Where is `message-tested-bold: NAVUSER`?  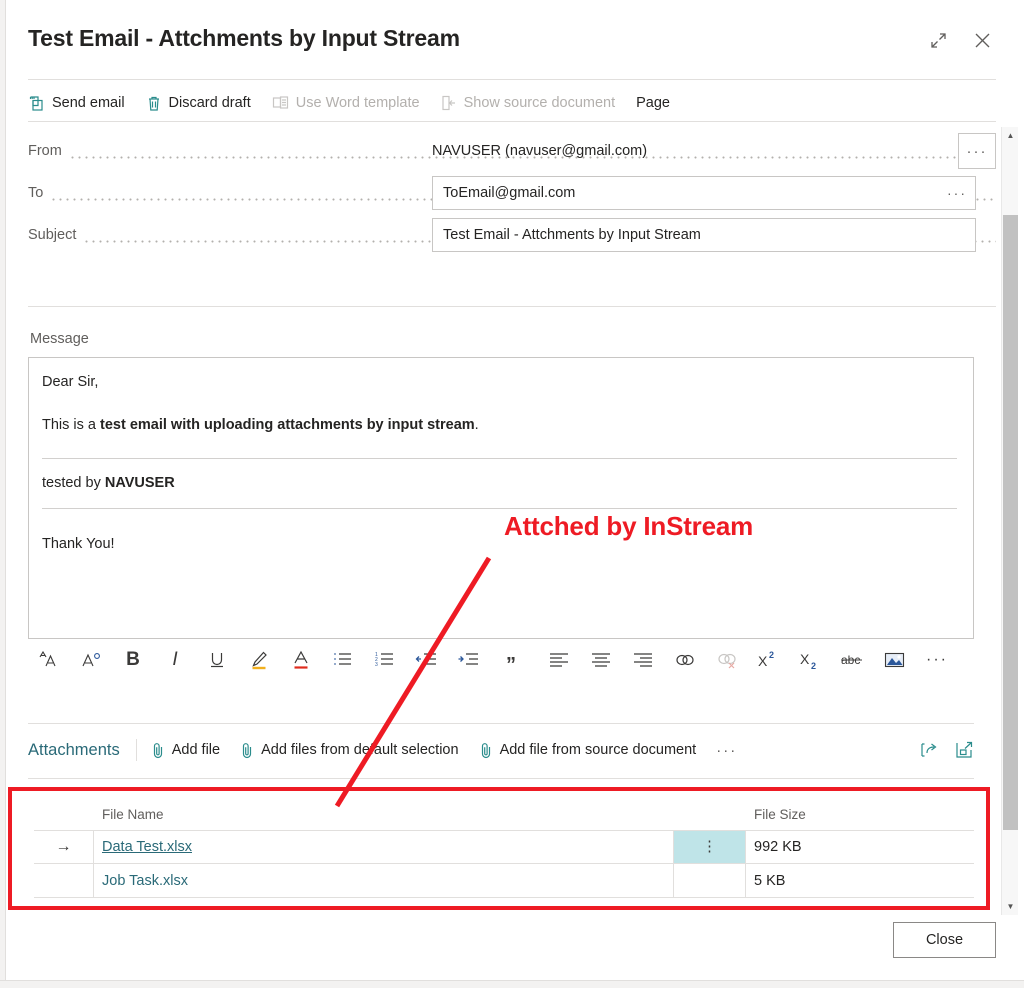
message-tested-bold: NAVUSER is located at coordinates (139, 483).